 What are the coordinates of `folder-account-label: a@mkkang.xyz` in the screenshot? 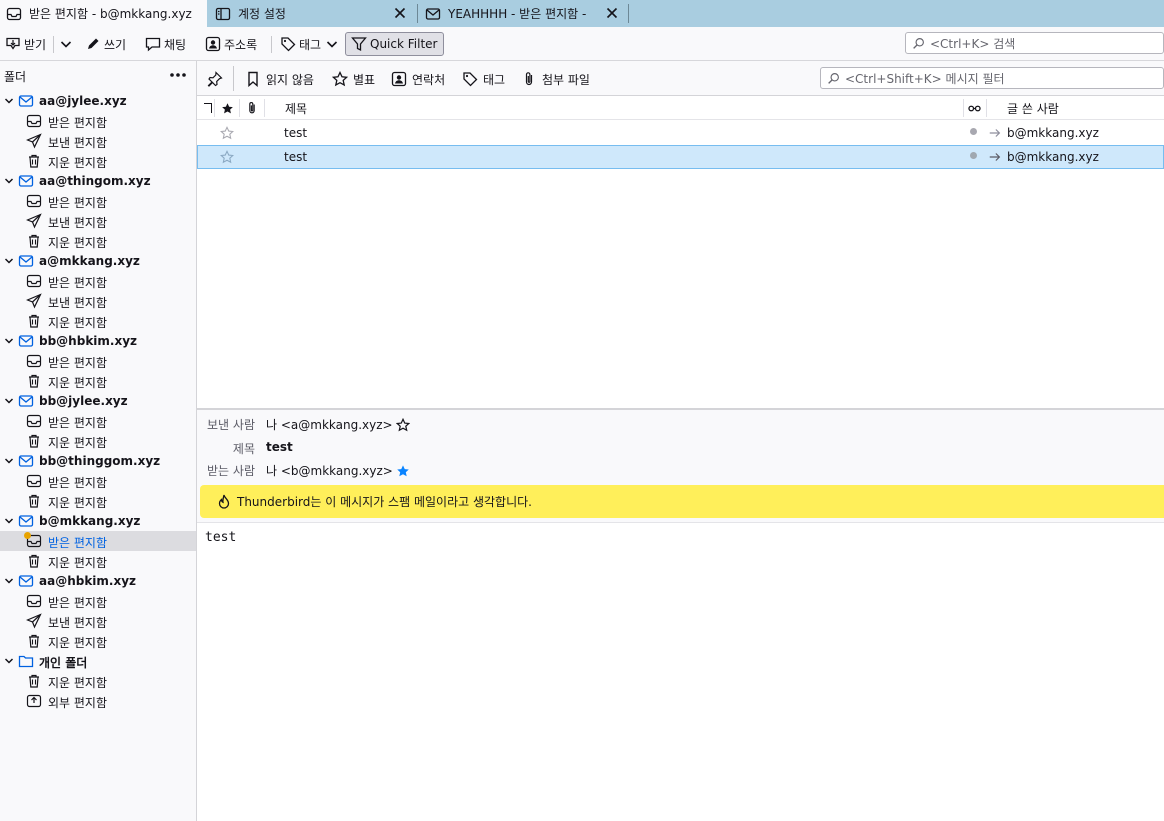 It's located at (89, 261).